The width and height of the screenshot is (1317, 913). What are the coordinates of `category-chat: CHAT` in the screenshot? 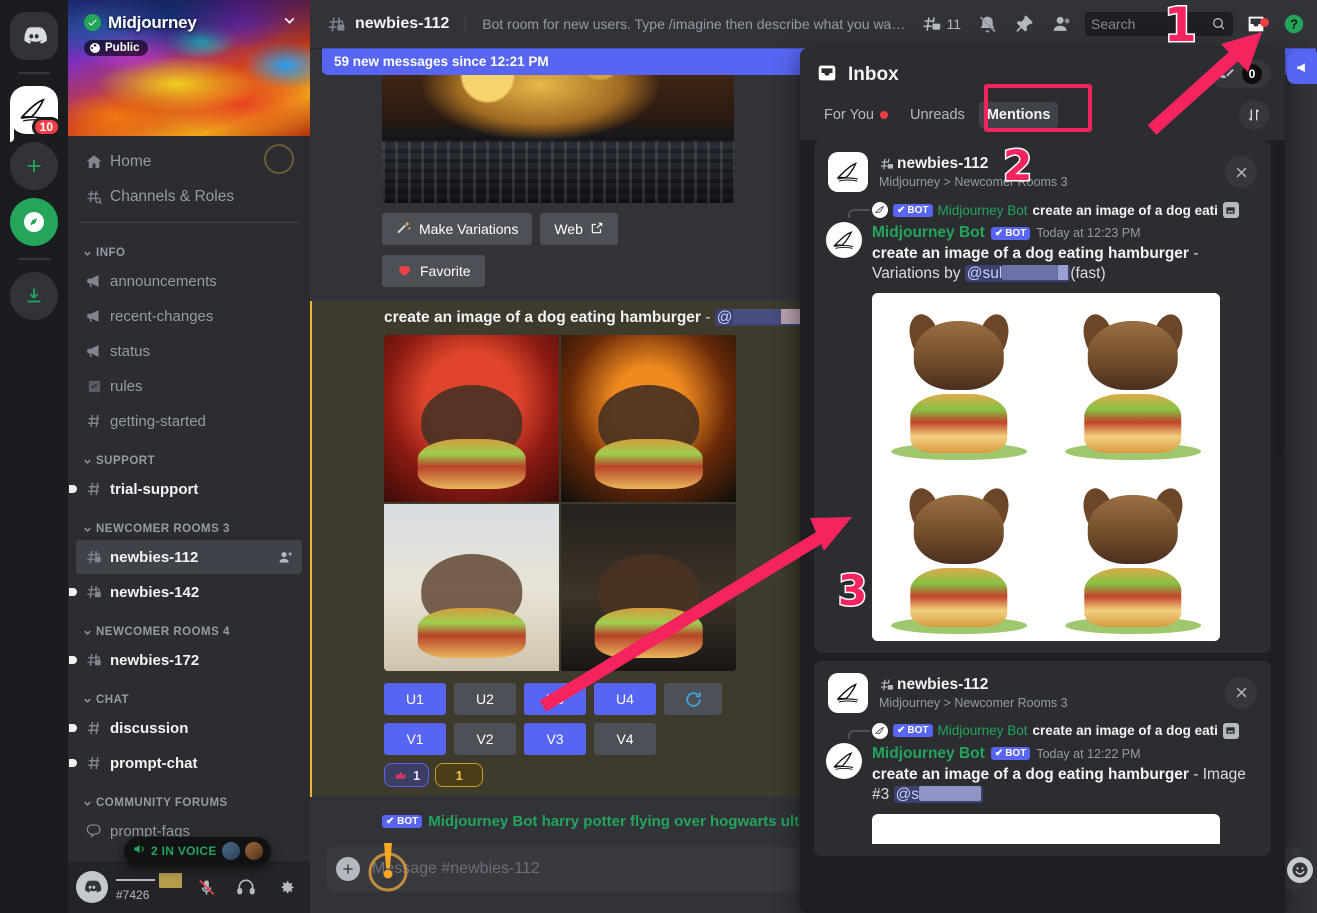 It's located at (189, 694).